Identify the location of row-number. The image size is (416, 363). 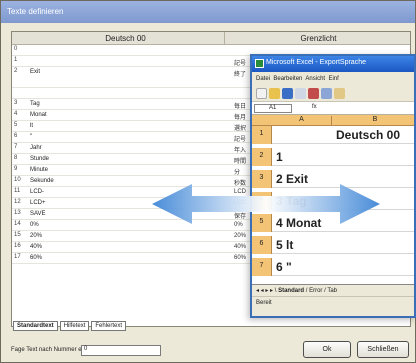
(19, 94).